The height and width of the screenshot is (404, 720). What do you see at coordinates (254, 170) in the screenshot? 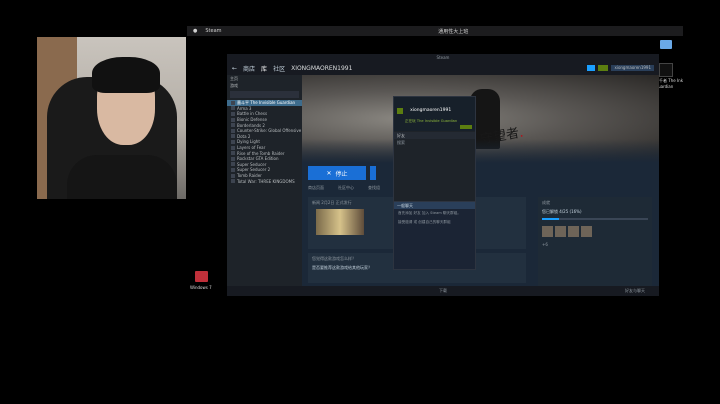
I see `game-name: Super Seducer 2` at bounding box center [254, 170].